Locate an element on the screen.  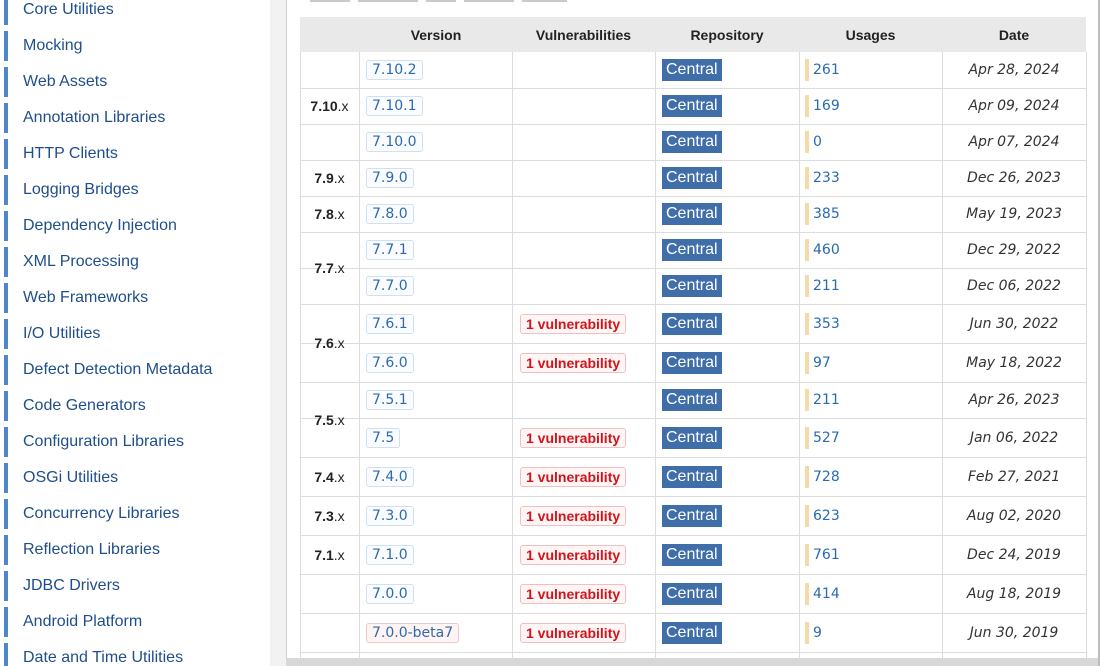
table-row: 7.9.0 Central 233 Dec 26, 2023 is located at coordinates (693, 178).